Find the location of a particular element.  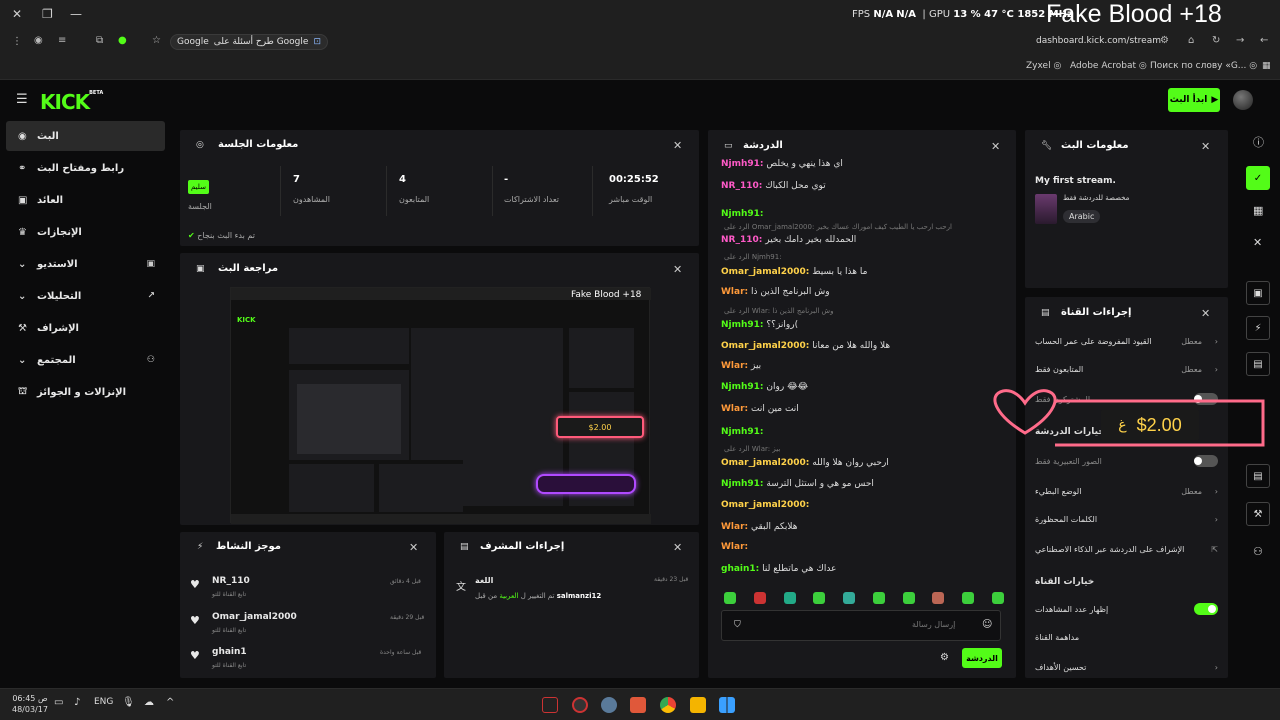

sidebar-item-analytics: ⌄ التحليلات ↗ is located at coordinates (85, 296).